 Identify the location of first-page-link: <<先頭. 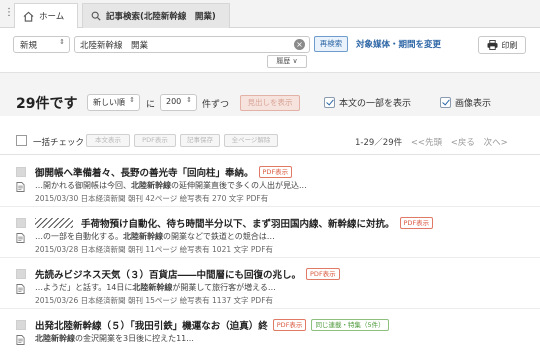
(426, 143).